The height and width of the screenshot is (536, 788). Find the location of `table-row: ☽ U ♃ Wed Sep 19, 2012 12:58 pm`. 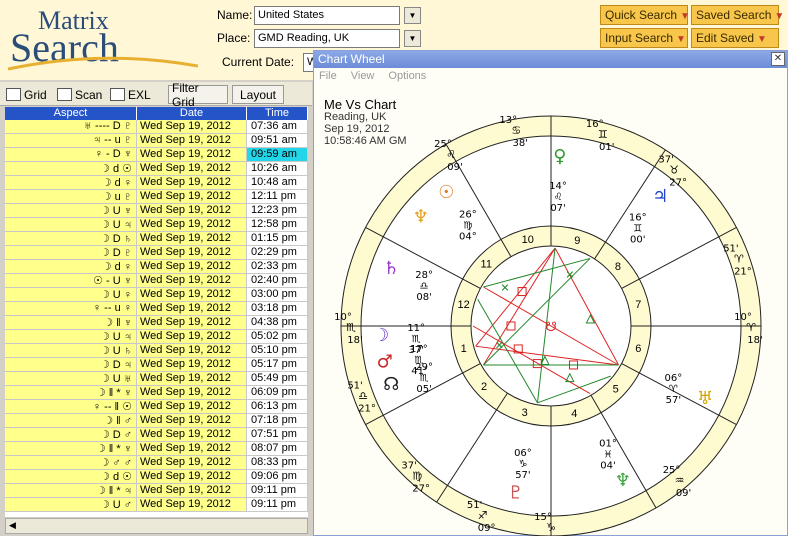

table-row: ☽ U ♃ Wed Sep 19, 2012 12:58 pm is located at coordinates (156, 225).